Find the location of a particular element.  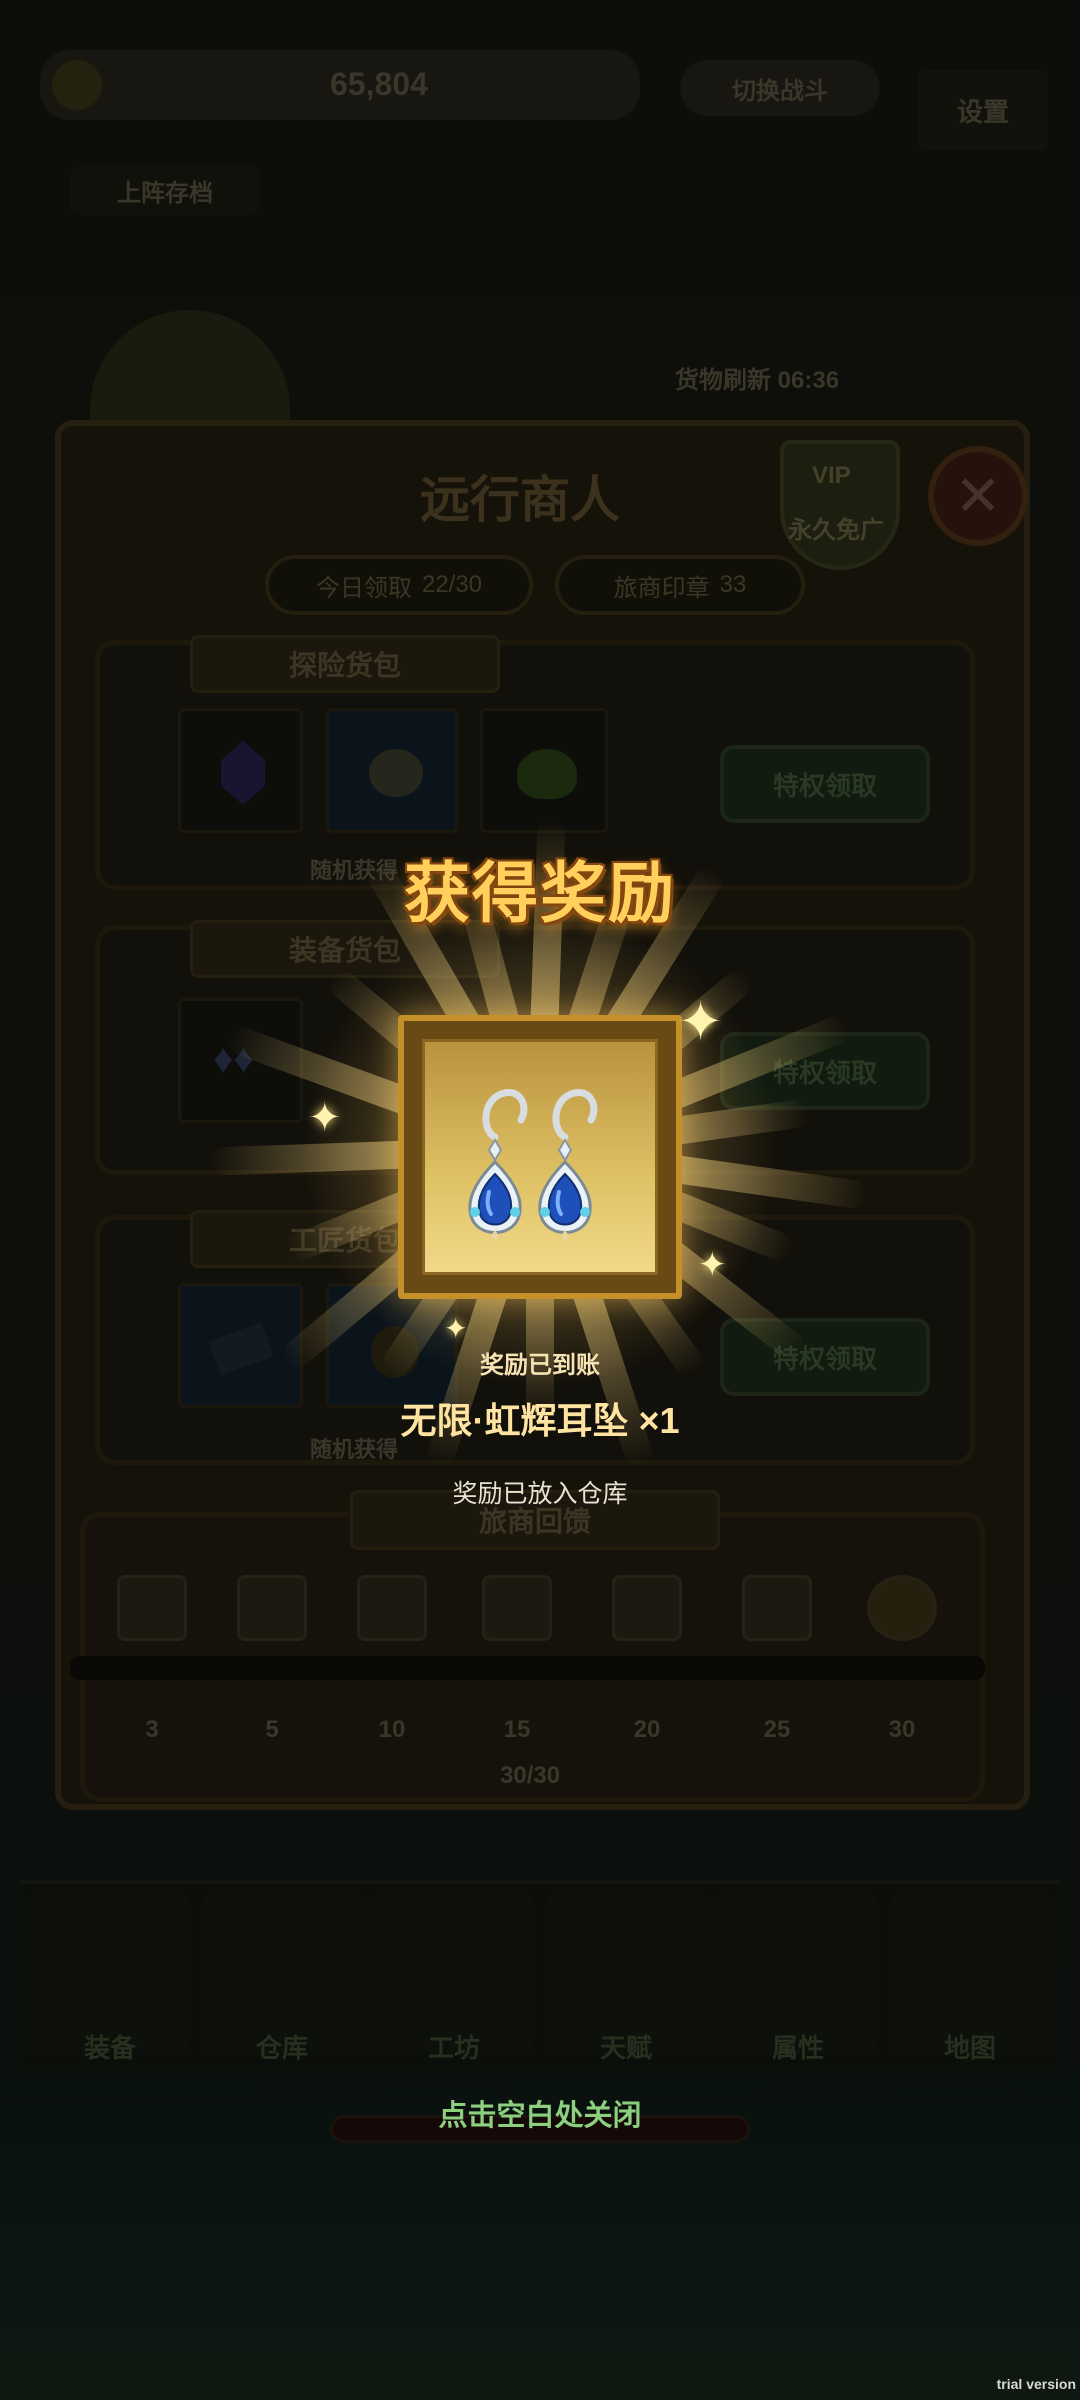

watermark: trial version is located at coordinates (1036, 2384).